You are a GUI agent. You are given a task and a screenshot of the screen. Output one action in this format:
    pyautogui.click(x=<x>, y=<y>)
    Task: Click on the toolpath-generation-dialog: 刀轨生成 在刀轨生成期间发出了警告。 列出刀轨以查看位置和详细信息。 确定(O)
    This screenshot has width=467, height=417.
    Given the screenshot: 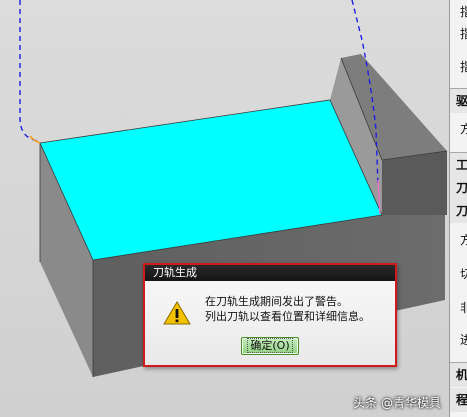 What is the action you would take?
    pyautogui.click(x=270, y=315)
    